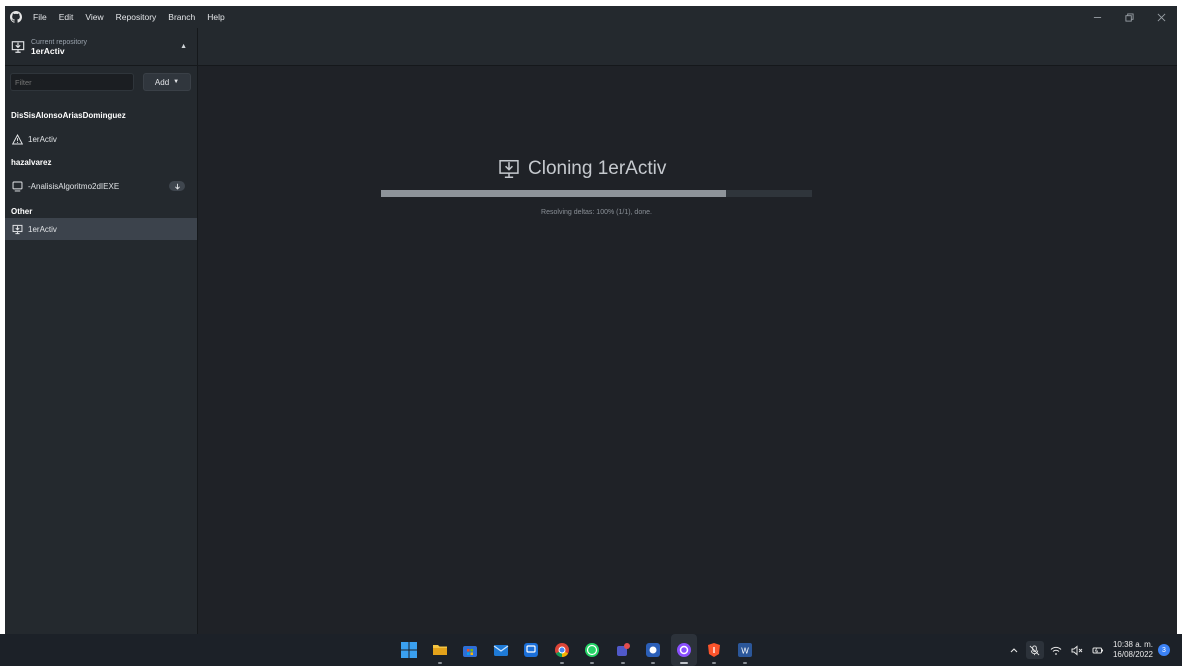 The image size is (1182, 666). What do you see at coordinates (714, 650) in the screenshot?
I see `brave-icon` at bounding box center [714, 650].